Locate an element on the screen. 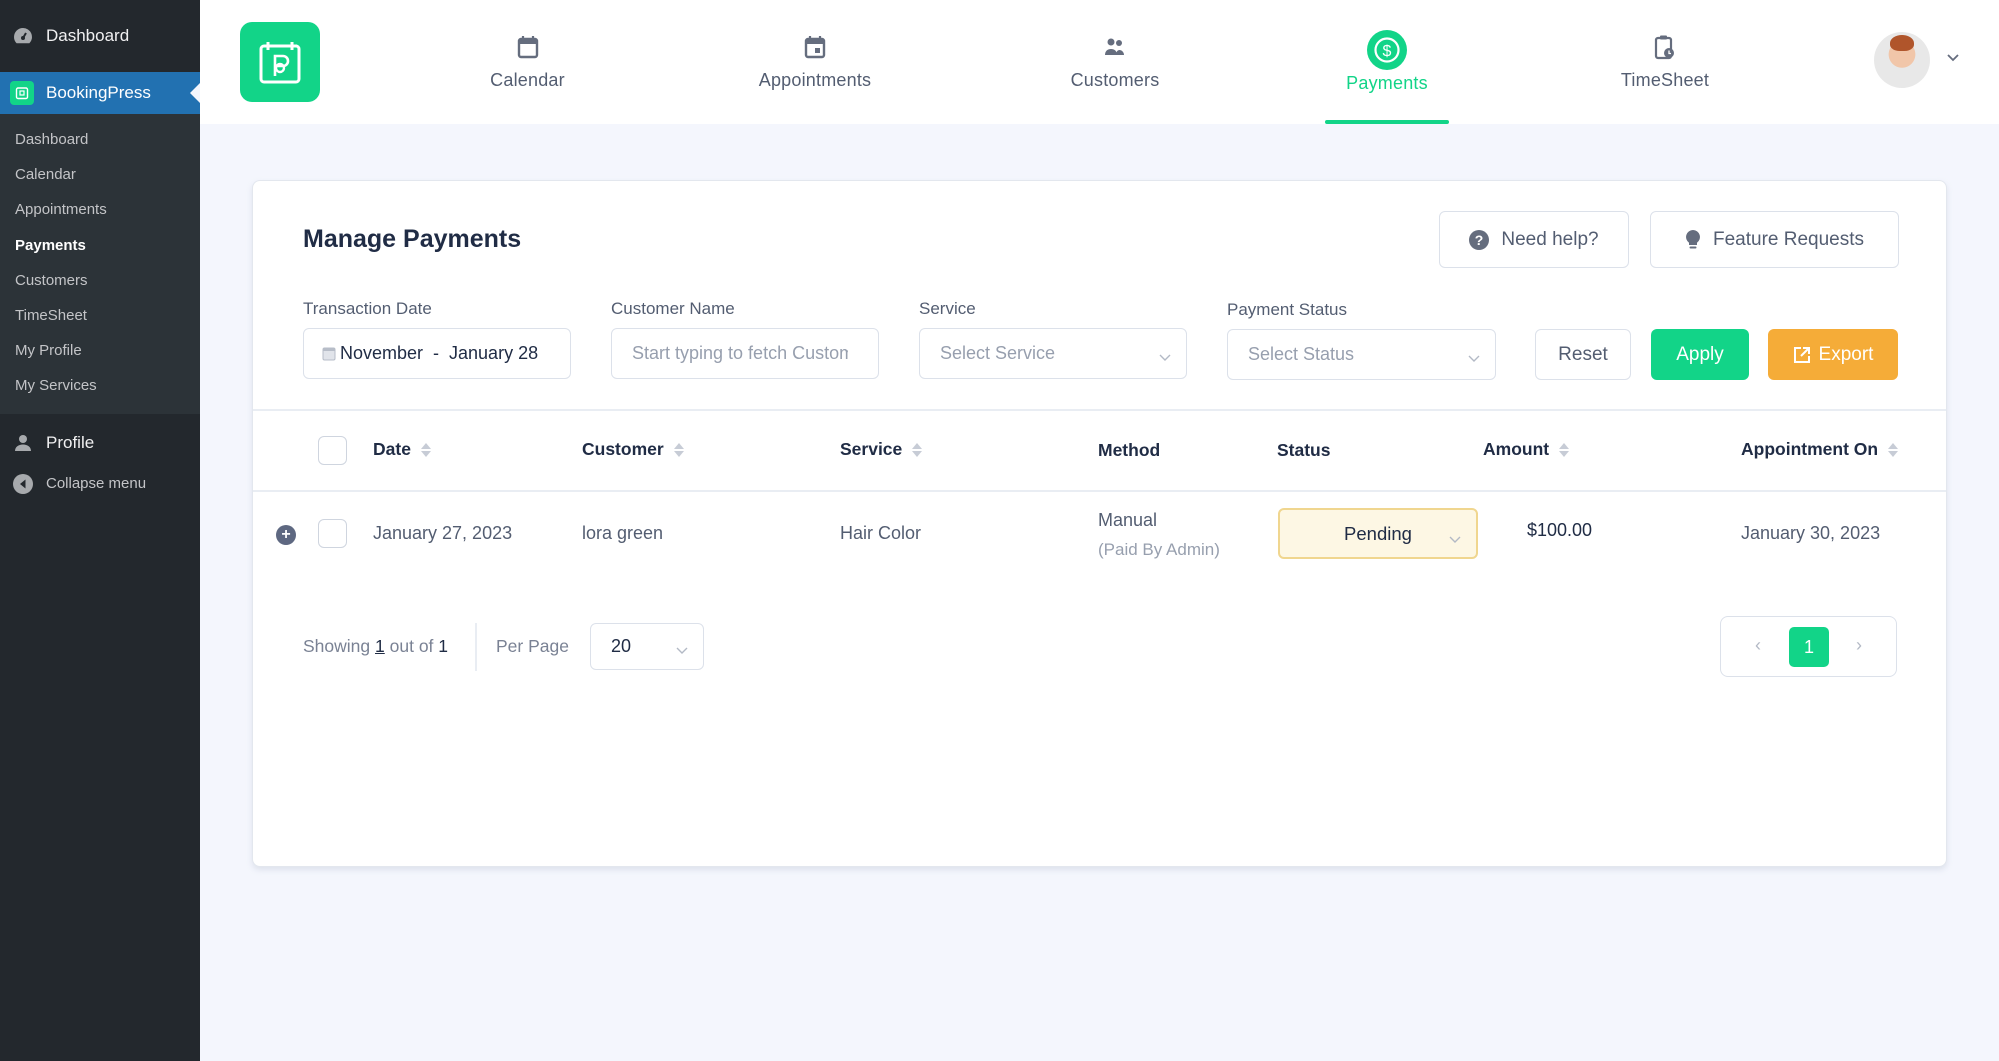 The image size is (1999, 1061). dashboard-gauge-icon is located at coordinates (23, 36).